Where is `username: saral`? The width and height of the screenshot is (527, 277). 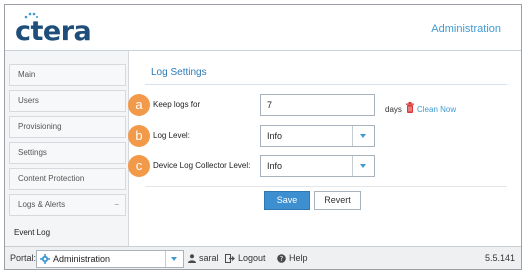
username: saral is located at coordinates (209, 258).